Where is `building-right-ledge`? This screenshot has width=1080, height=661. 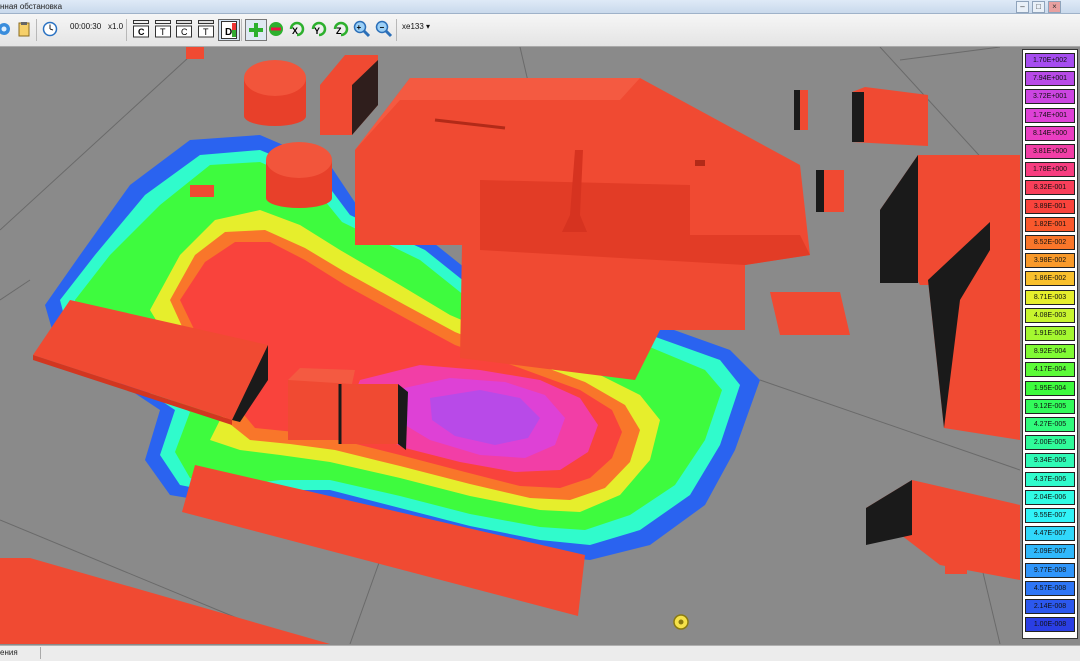
building-right-ledge is located at coordinates (810, 313).